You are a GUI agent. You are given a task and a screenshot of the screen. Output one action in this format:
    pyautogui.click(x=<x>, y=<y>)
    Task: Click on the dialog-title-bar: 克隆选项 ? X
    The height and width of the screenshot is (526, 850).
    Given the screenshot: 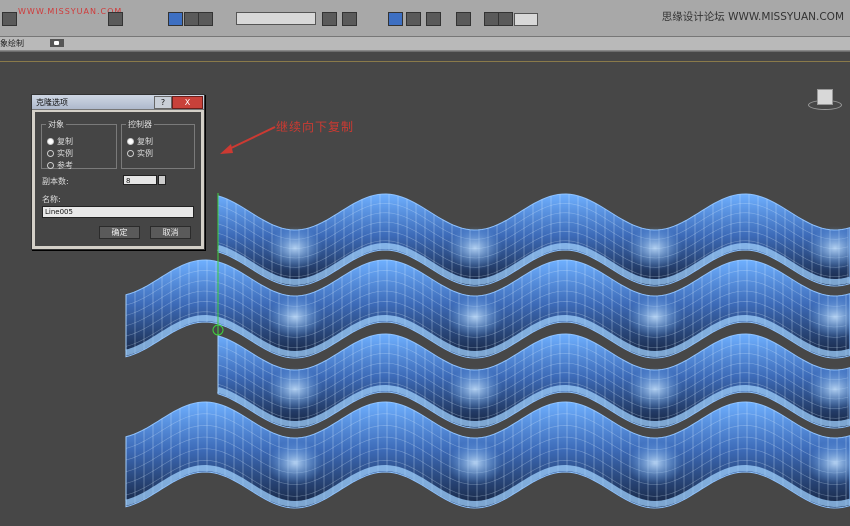 What is the action you would take?
    pyautogui.click(x=118, y=102)
    